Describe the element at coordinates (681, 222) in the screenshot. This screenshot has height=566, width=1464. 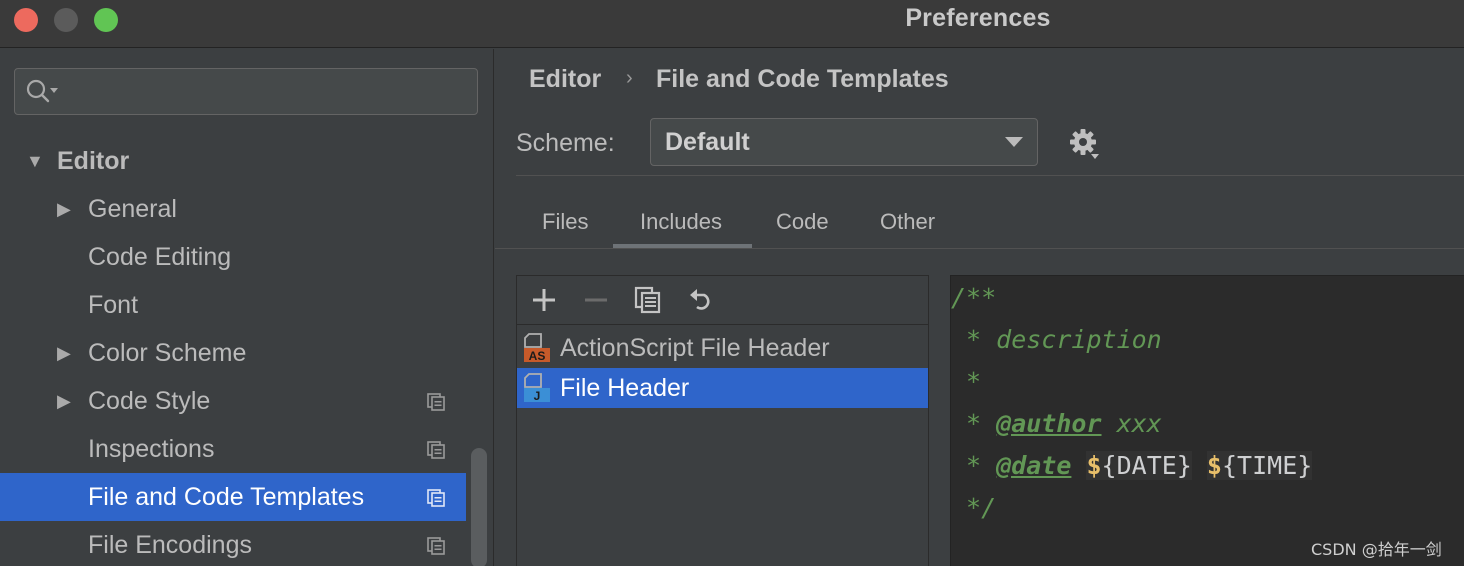
I see `tab-includes: Includes` at that location.